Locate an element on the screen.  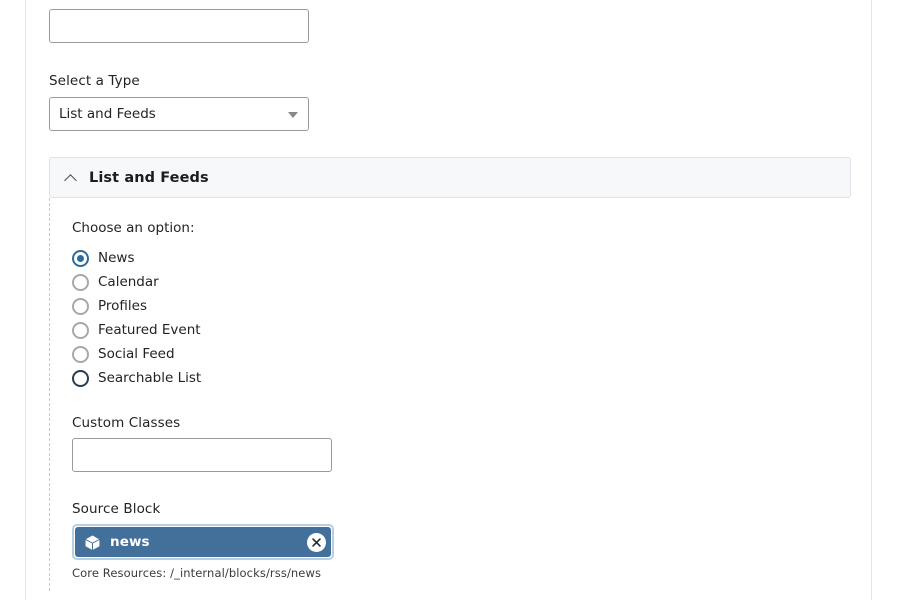
custom-classes-row: Custom Classes is located at coordinates (461, 443).